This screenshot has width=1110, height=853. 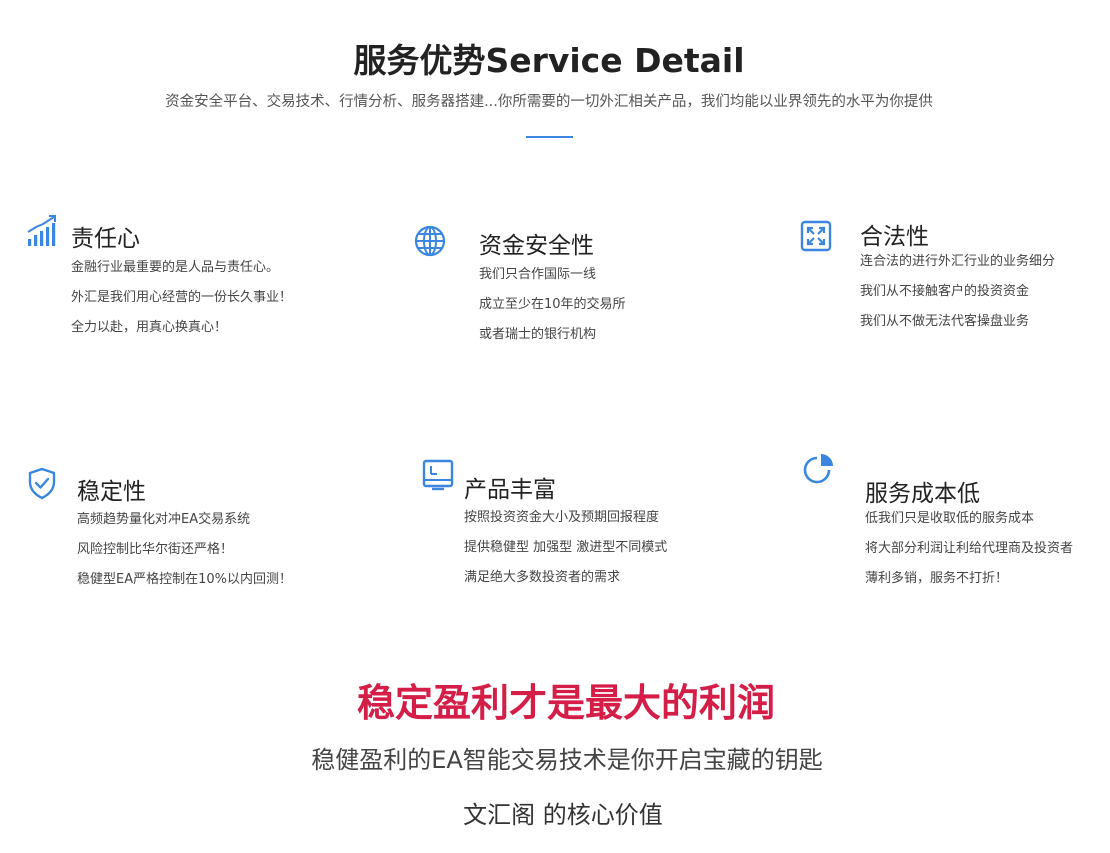 What do you see at coordinates (549, 60) in the screenshot?
I see `page-title: 服务优势Service Detail` at bounding box center [549, 60].